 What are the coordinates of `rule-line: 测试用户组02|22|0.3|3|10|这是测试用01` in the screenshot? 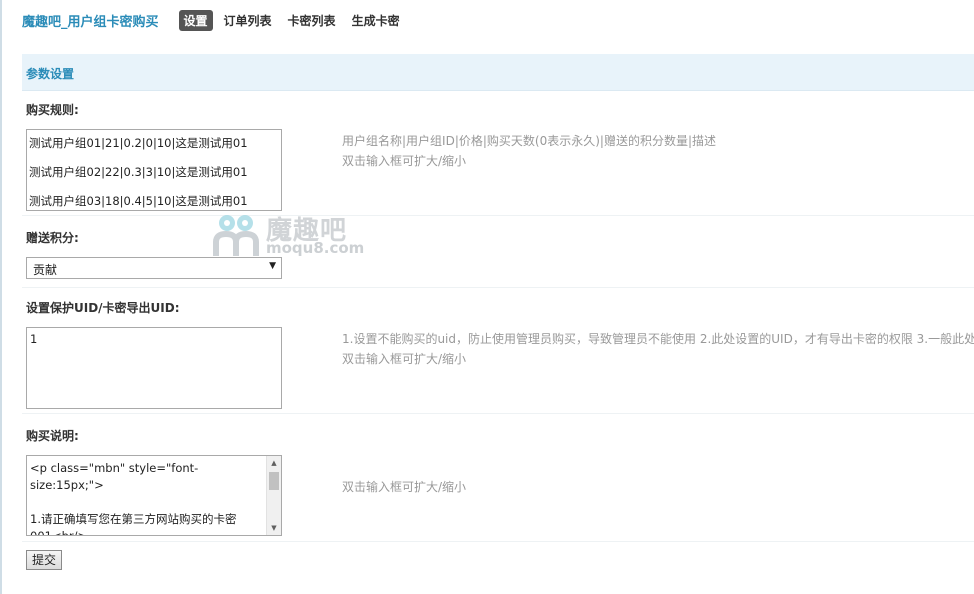 It's located at (138, 172).